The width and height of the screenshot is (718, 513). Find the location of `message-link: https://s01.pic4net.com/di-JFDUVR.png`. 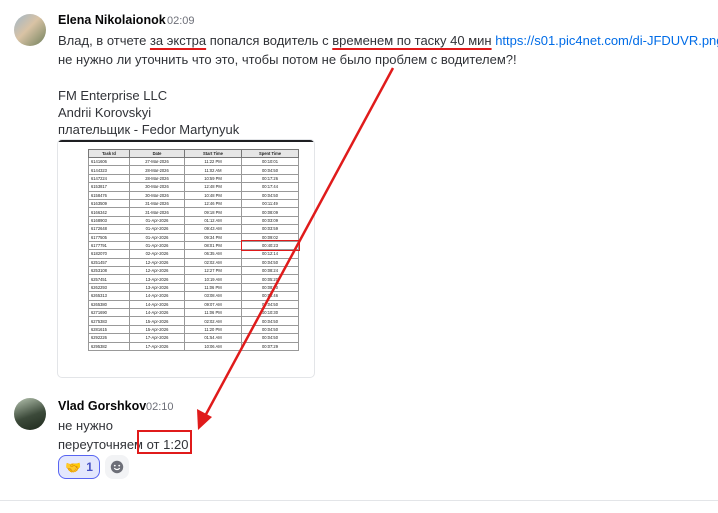

message-link: https://s01.pic4net.com/di-JFDUVR.png is located at coordinates (606, 40).